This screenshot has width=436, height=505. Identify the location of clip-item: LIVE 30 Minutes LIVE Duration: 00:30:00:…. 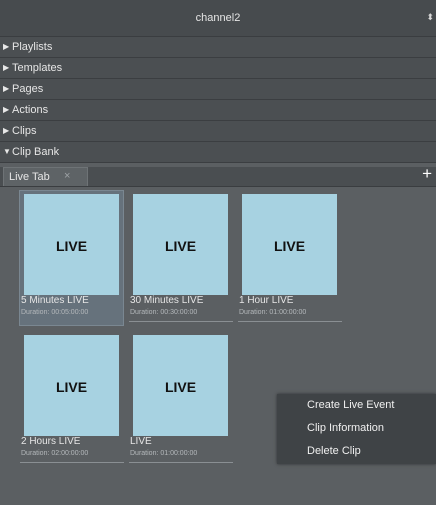
(181, 258).